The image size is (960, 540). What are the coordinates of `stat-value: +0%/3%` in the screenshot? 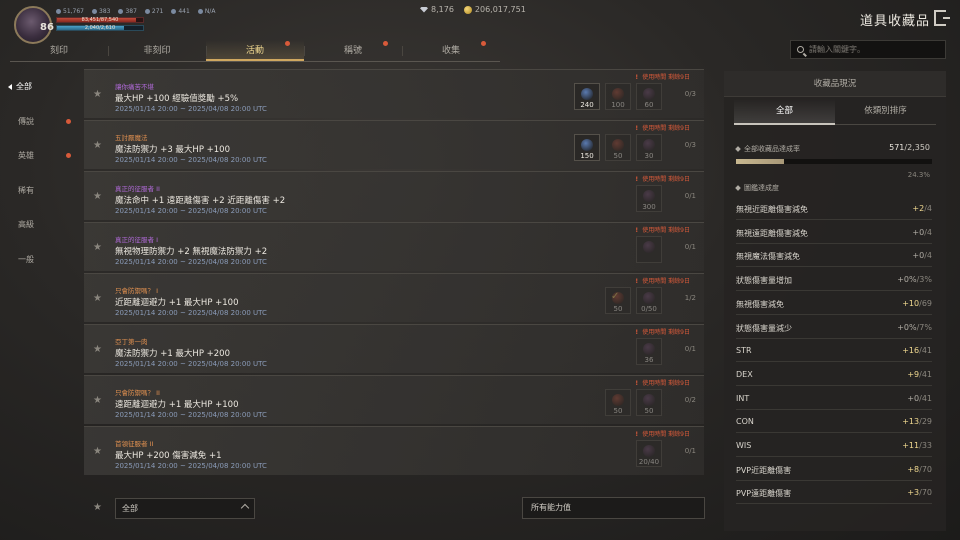 It's located at (914, 280).